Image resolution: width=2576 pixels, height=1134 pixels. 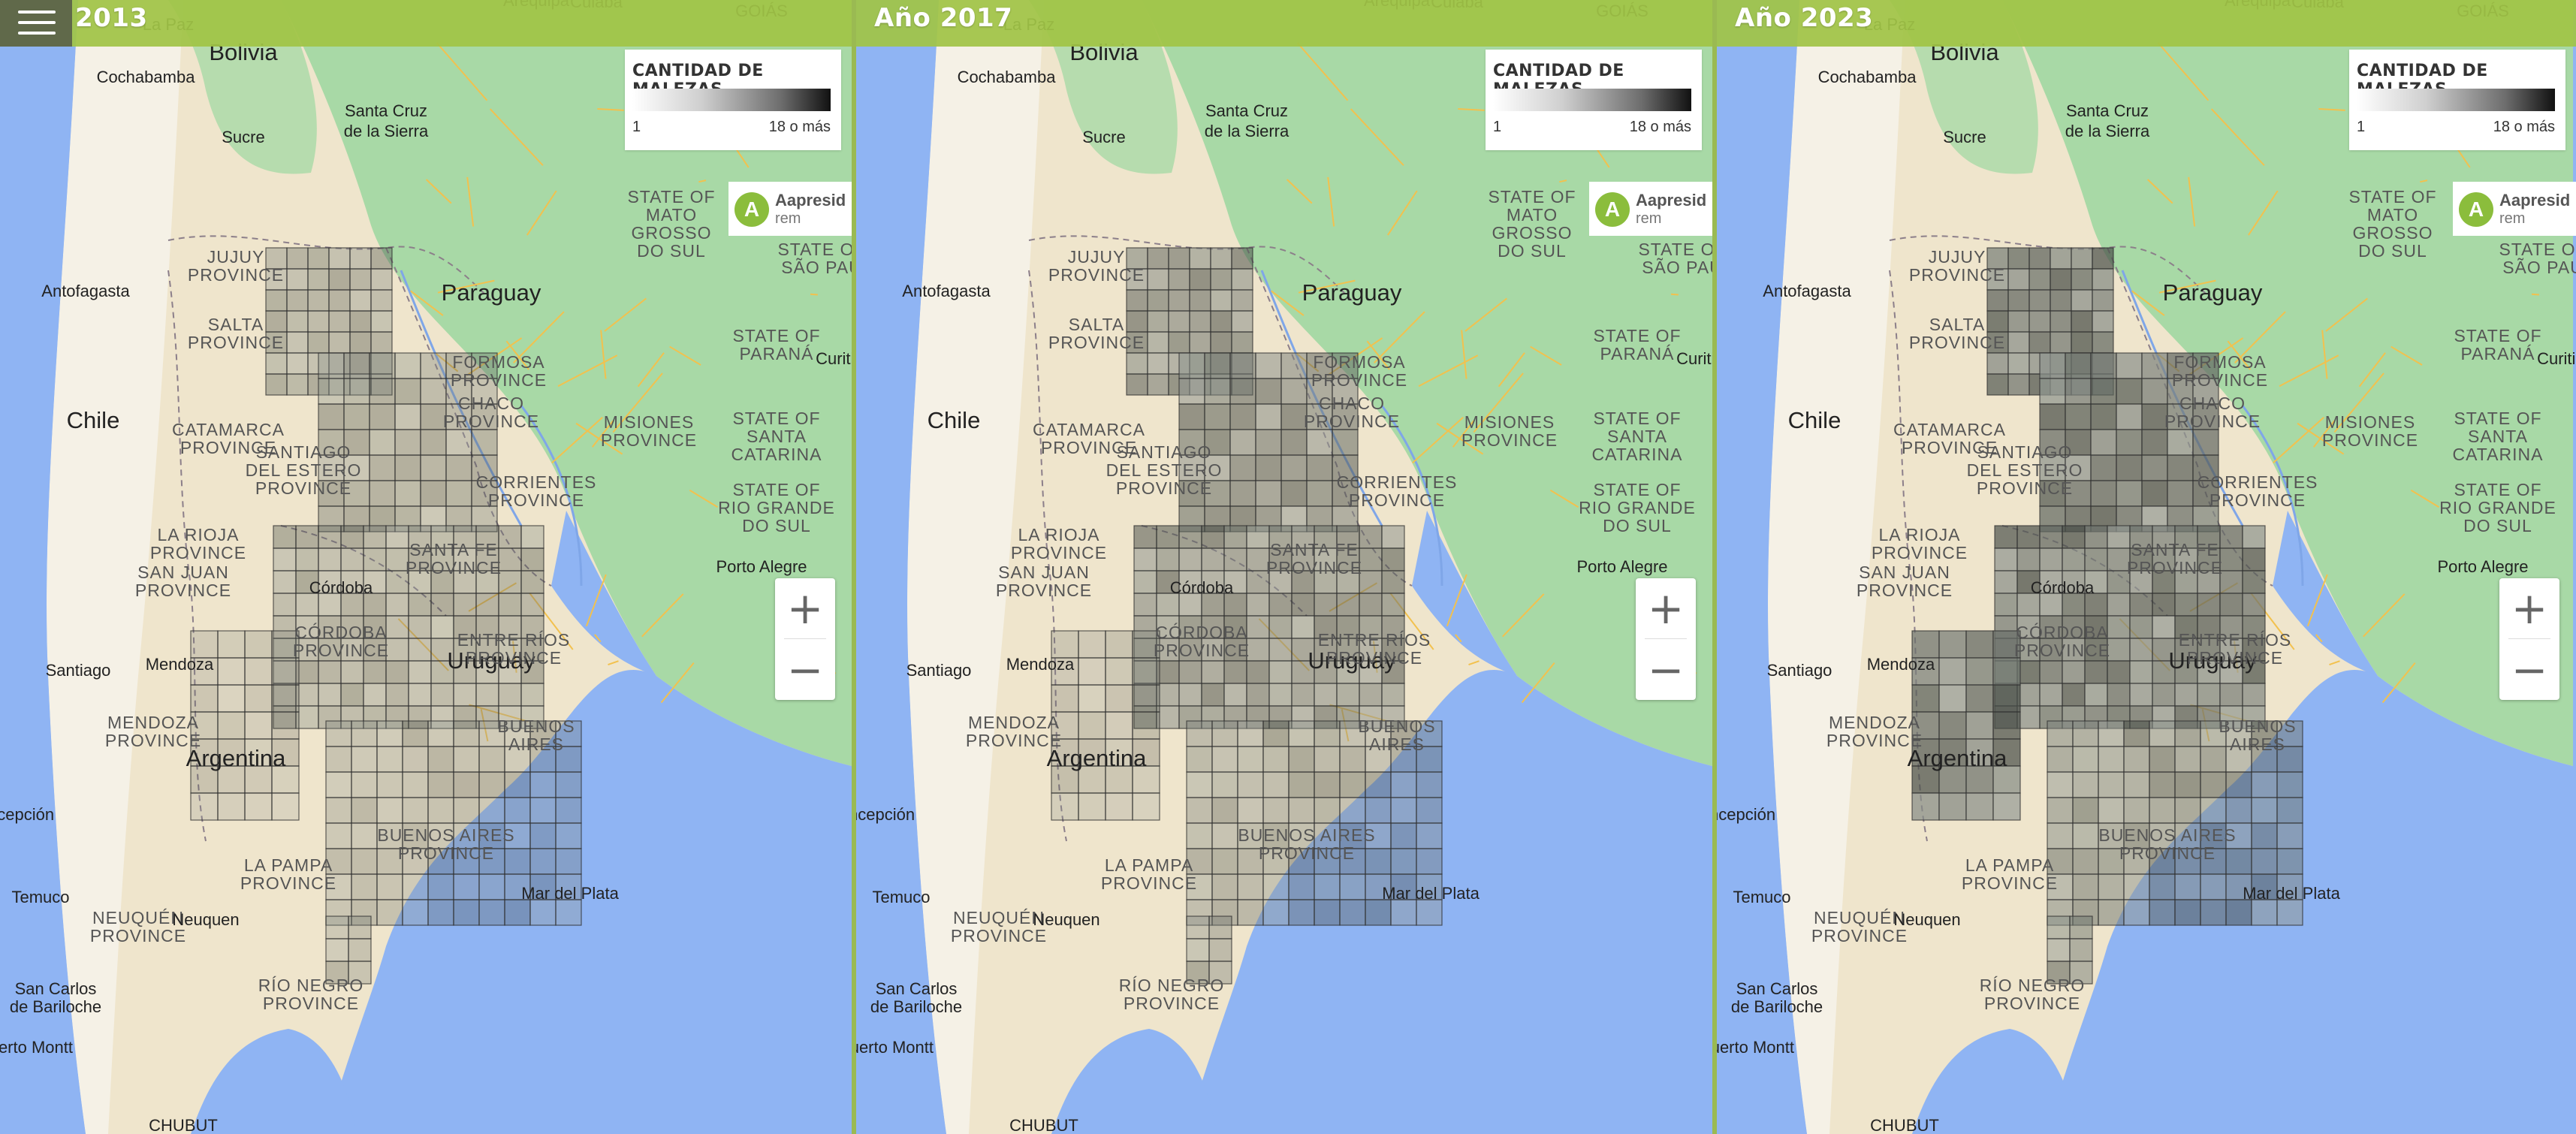 I want to click on zoom-in-button: +, so click(x=2529, y=608).